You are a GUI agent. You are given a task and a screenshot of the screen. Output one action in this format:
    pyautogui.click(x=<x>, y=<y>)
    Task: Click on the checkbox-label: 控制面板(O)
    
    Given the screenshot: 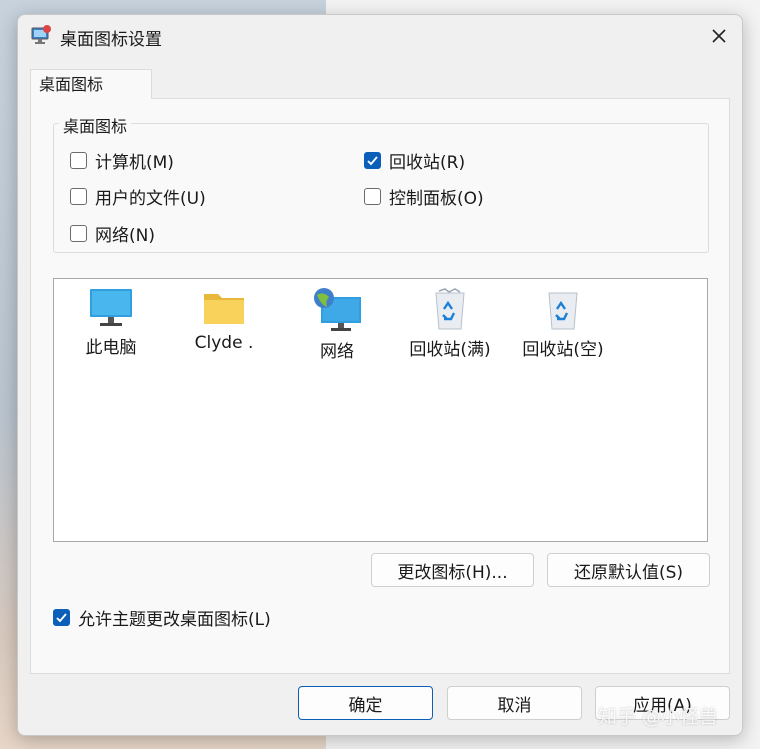 What is the action you would take?
    pyautogui.click(x=436, y=199)
    